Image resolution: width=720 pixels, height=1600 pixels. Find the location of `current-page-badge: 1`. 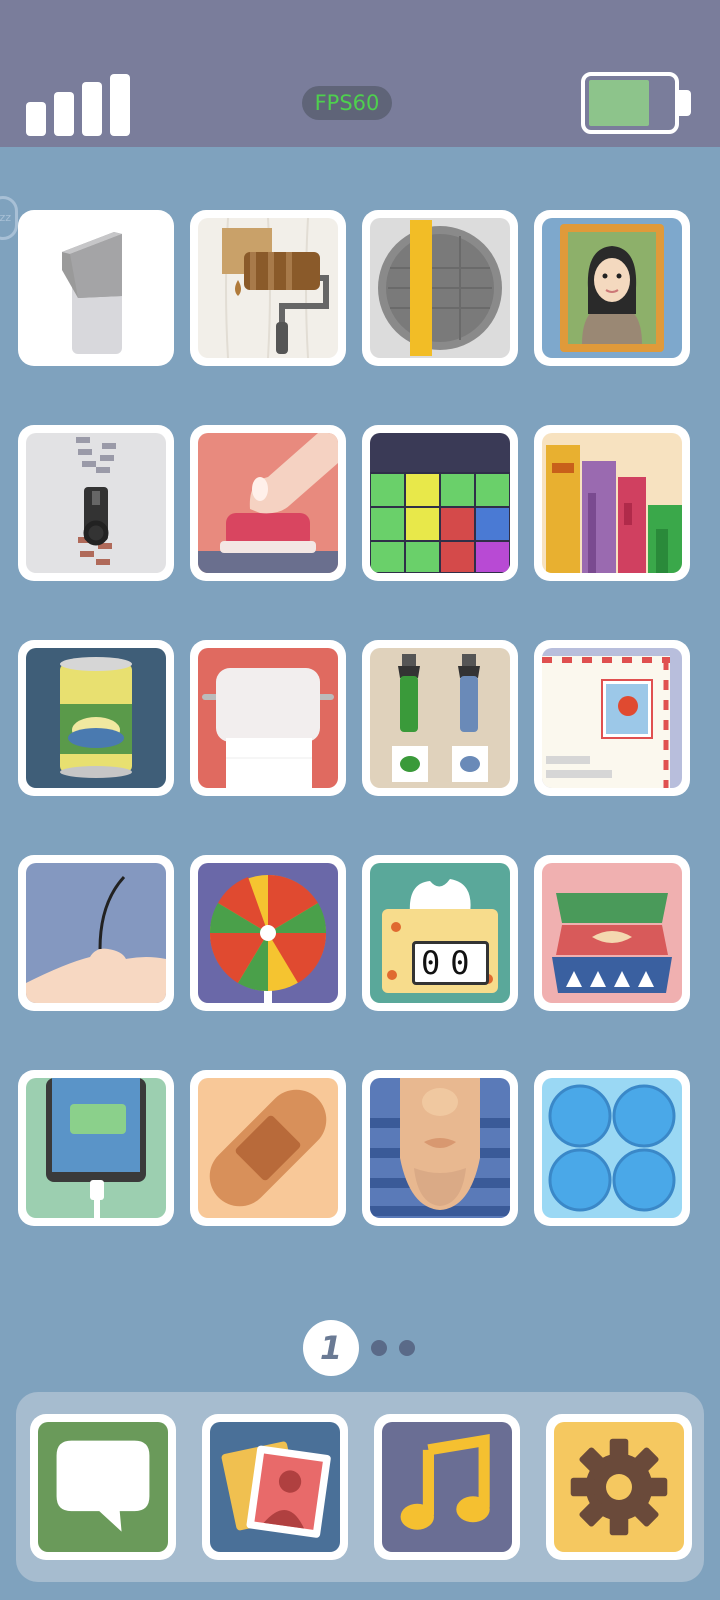

current-page-badge: 1 is located at coordinates (331, 1348).